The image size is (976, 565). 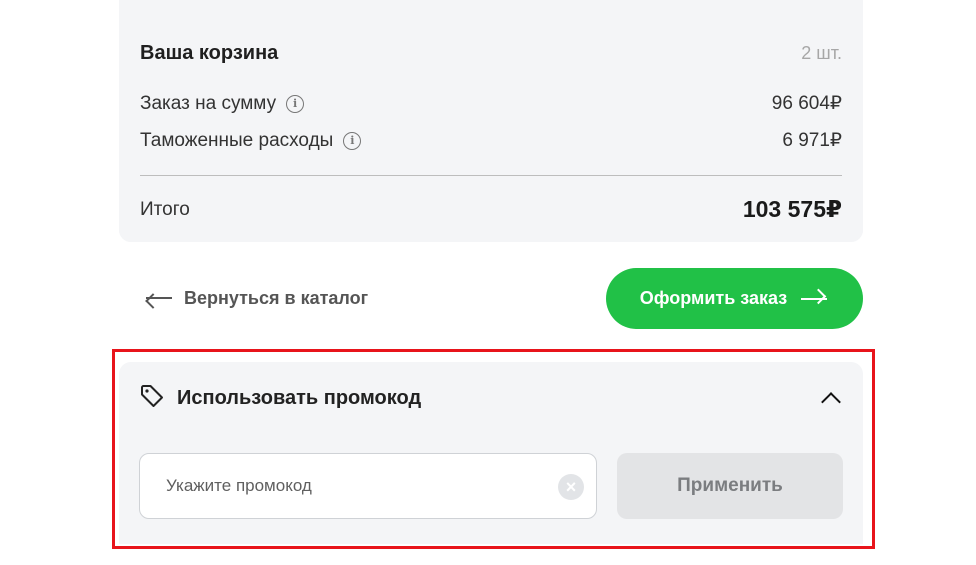 I want to click on order-sum-value: 96 604₽, so click(x=806, y=103).